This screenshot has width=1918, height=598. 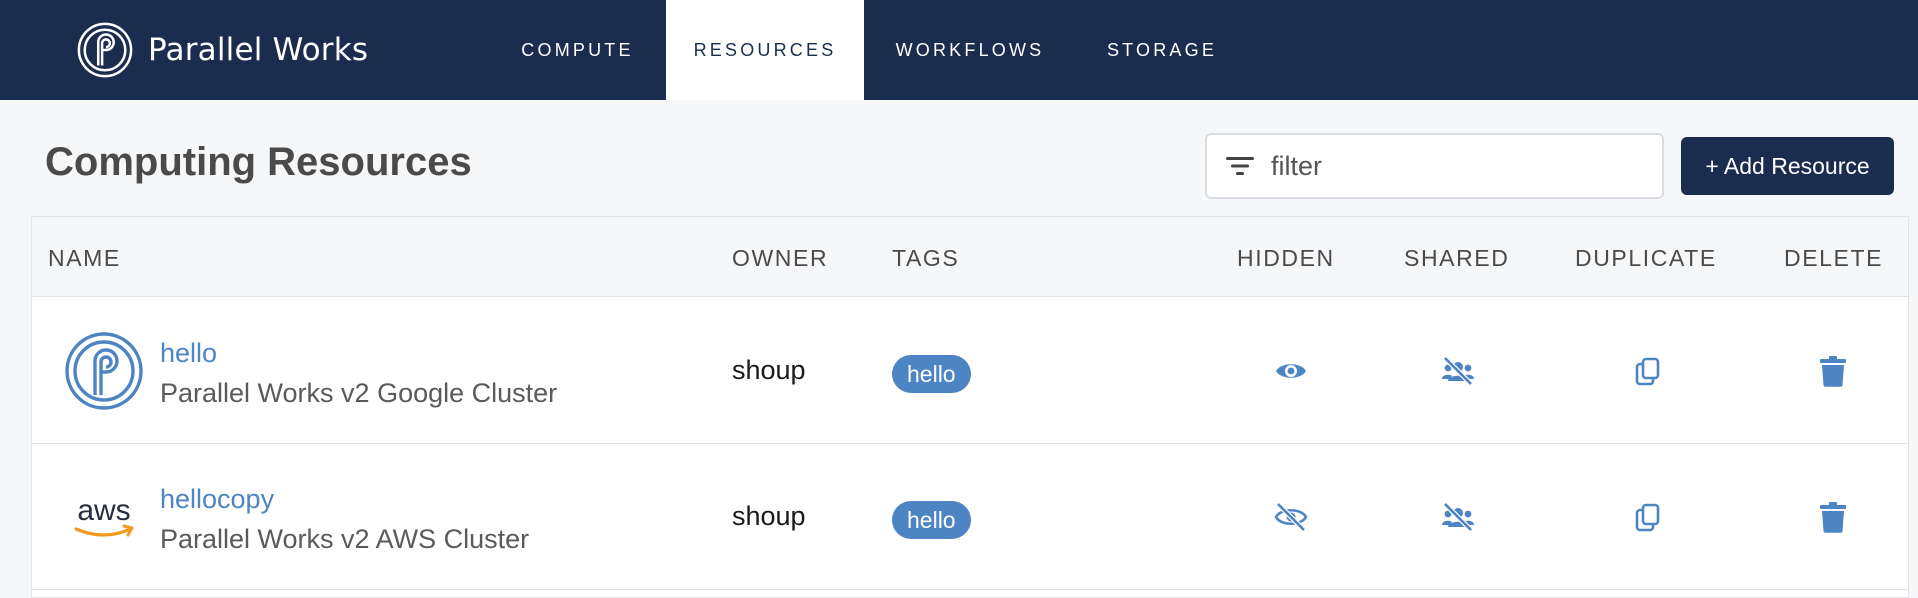 What do you see at coordinates (1461, 166) in the screenshot?
I see `filter-input` at bounding box center [1461, 166].